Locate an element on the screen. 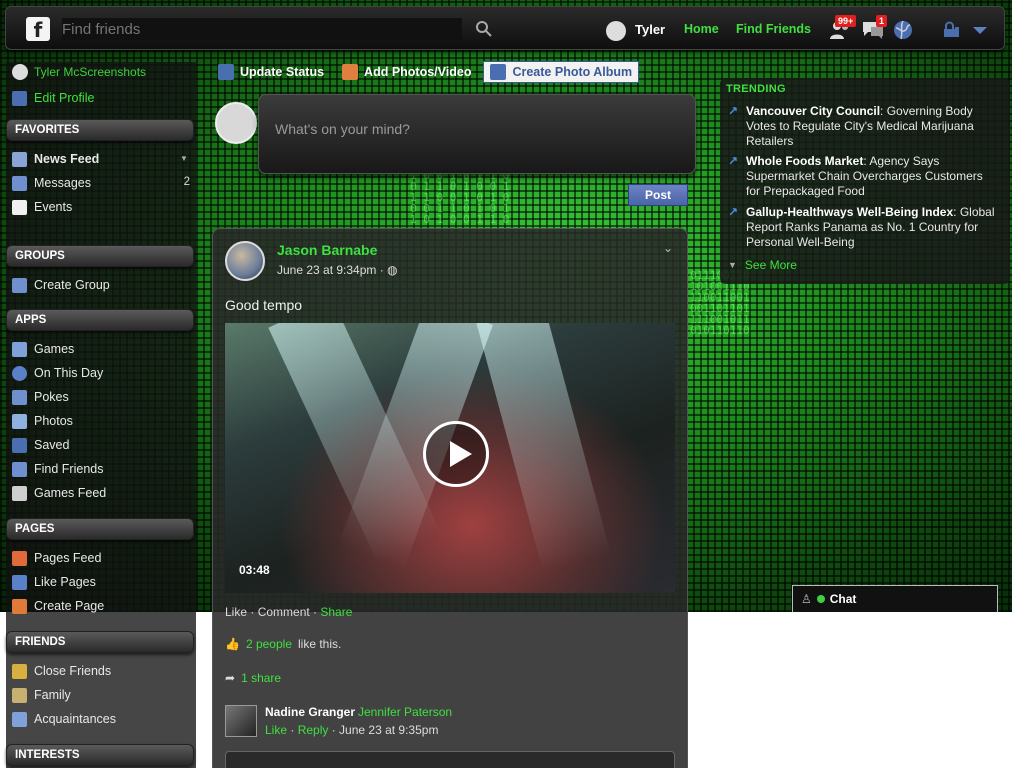 The height and width of the screenshot is (768, 1024). story-actions: Like · Comment · Share is located at coordinates (289, 612).